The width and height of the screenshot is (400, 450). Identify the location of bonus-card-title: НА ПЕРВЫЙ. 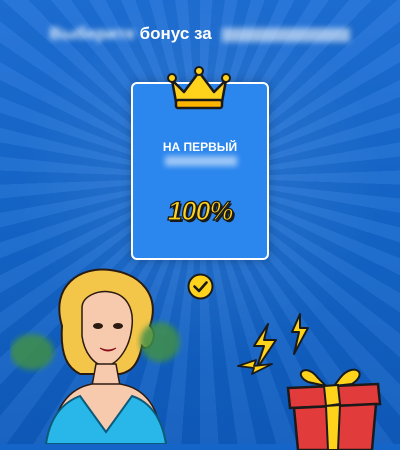
(200, 147).